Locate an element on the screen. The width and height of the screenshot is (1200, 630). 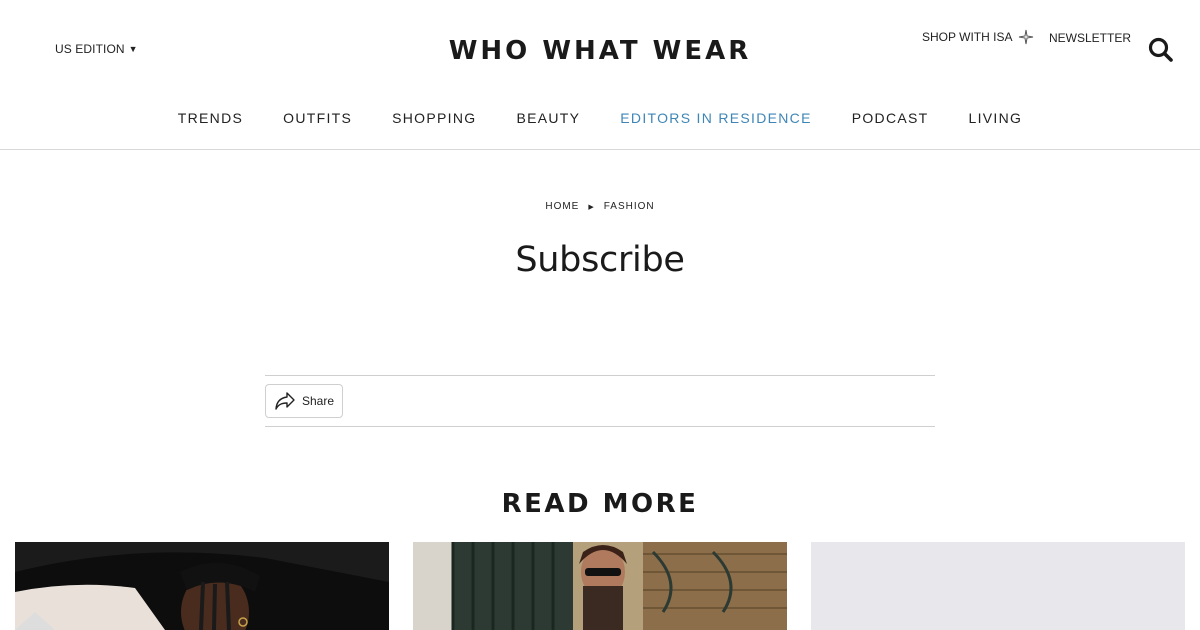
breadcrumb-home: HOME is located at coordinates (562, 206).